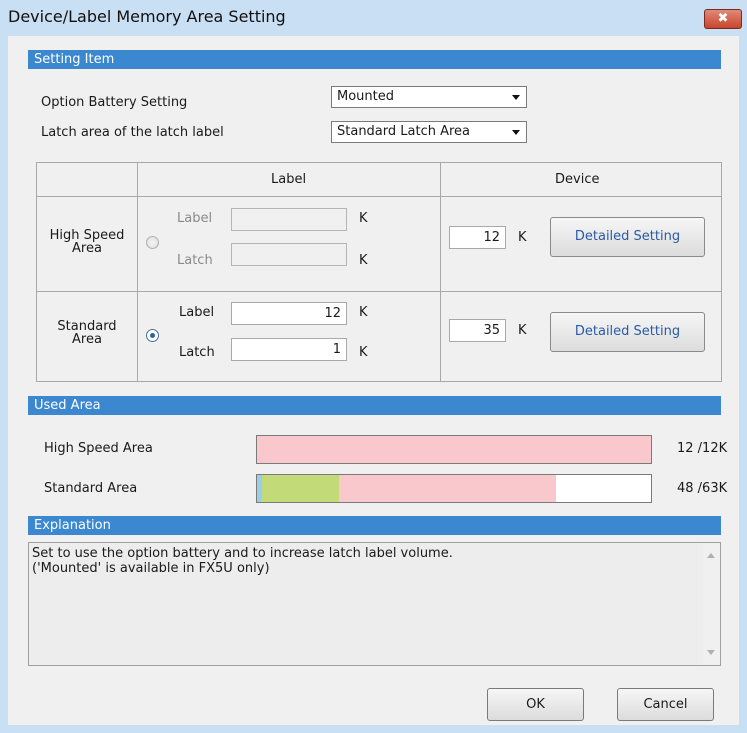  Describe the element at coordinates (152, 242) in the screenshot. I see `high-speed-radio` at that location.